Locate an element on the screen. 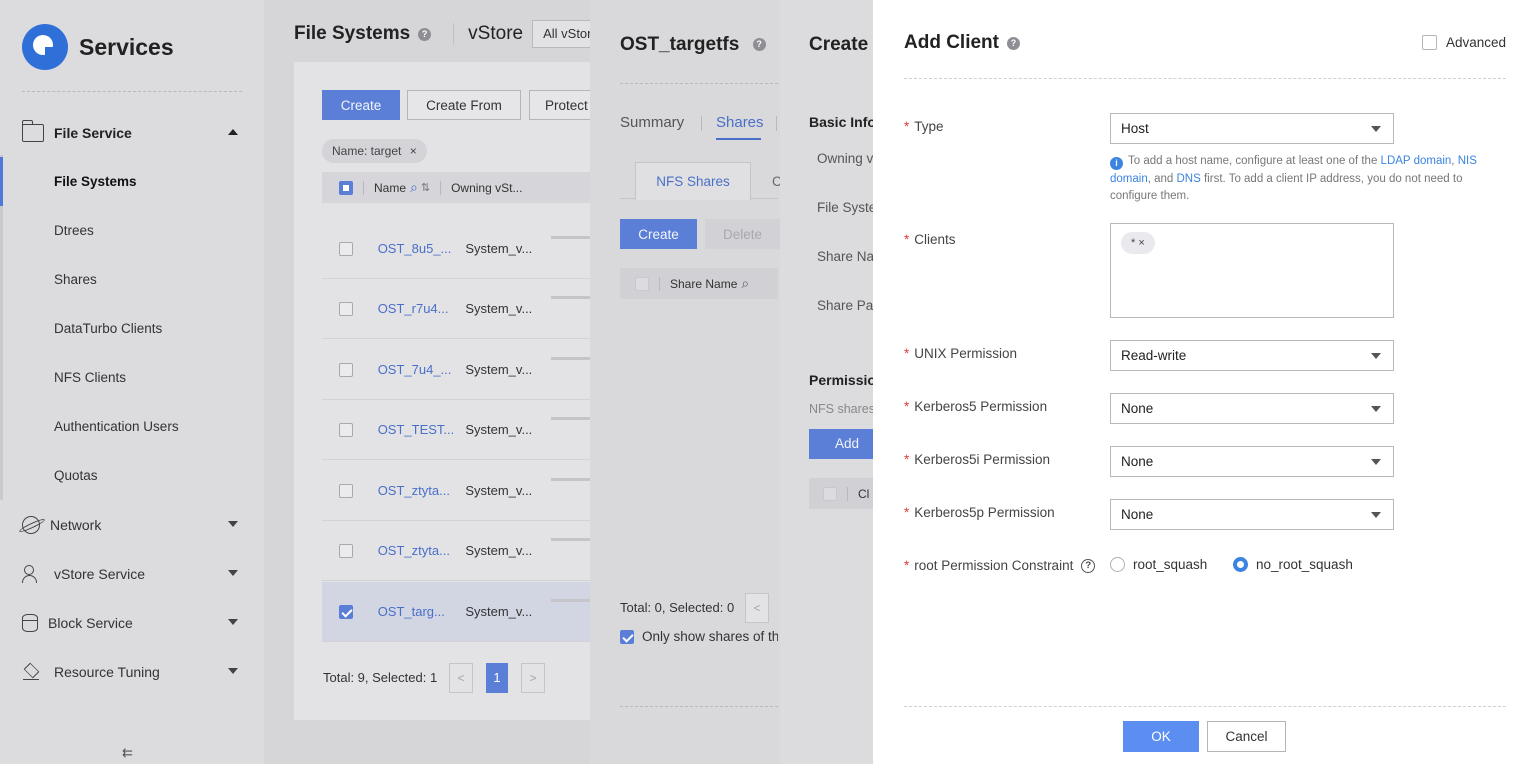 The height and width of the screenshot is (764, 1536). shares-page-prev-button: < is located at coordinates (757, 608).